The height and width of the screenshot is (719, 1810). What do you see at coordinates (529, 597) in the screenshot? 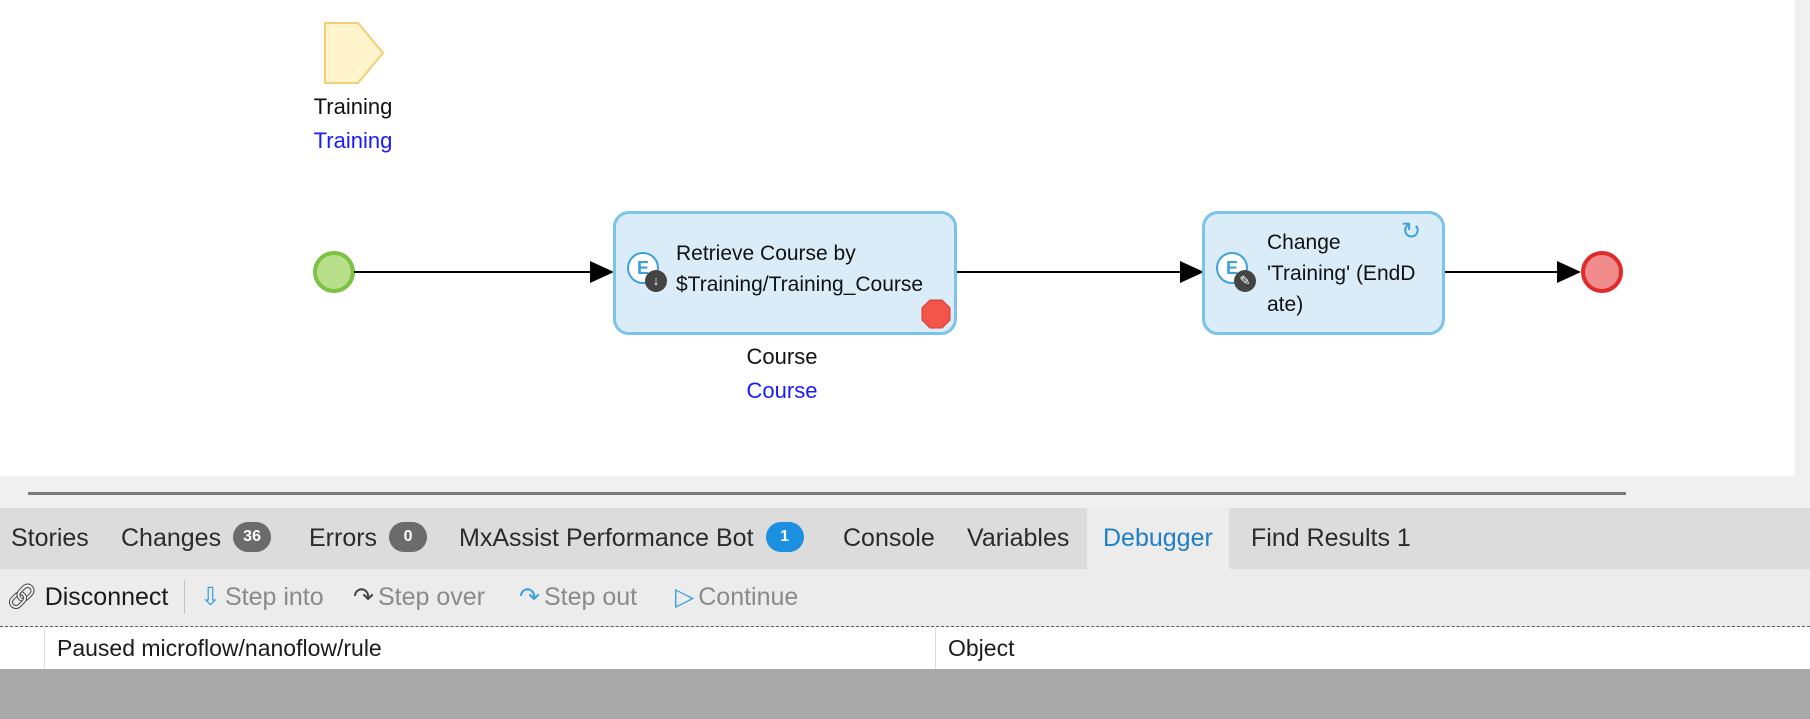
I see `step-out-icon: ↷` at bounding box center [529, 597].